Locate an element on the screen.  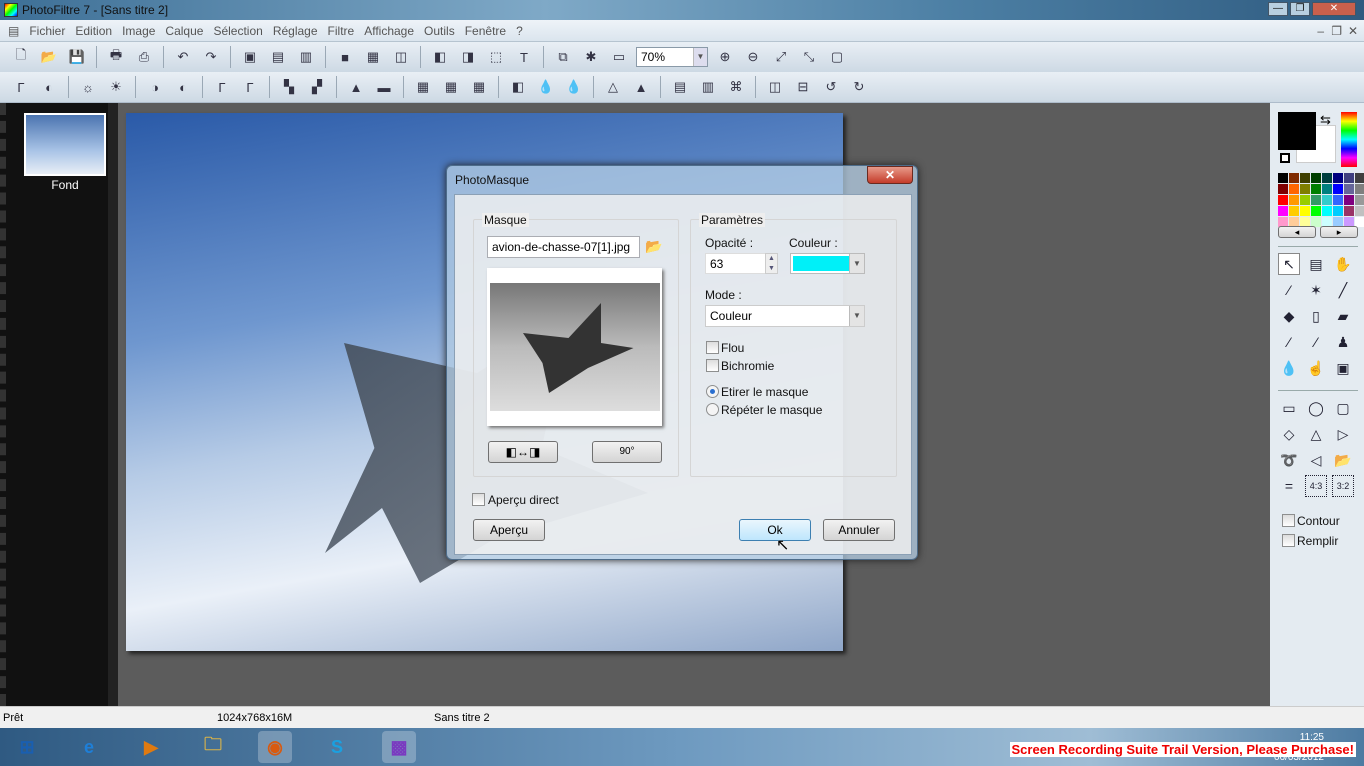
menu-10: ? is located at coordinates (519, 31).